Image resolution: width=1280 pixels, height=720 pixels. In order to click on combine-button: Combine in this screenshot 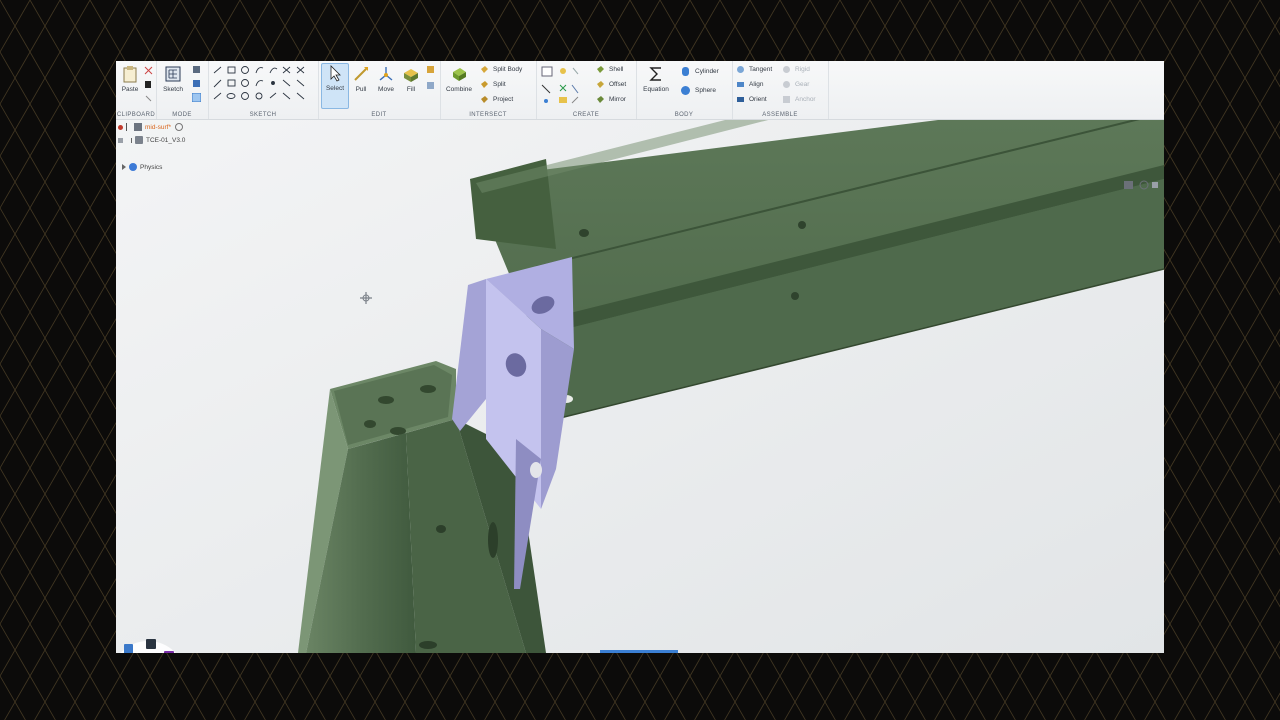, I will do `click(459, 79)`.